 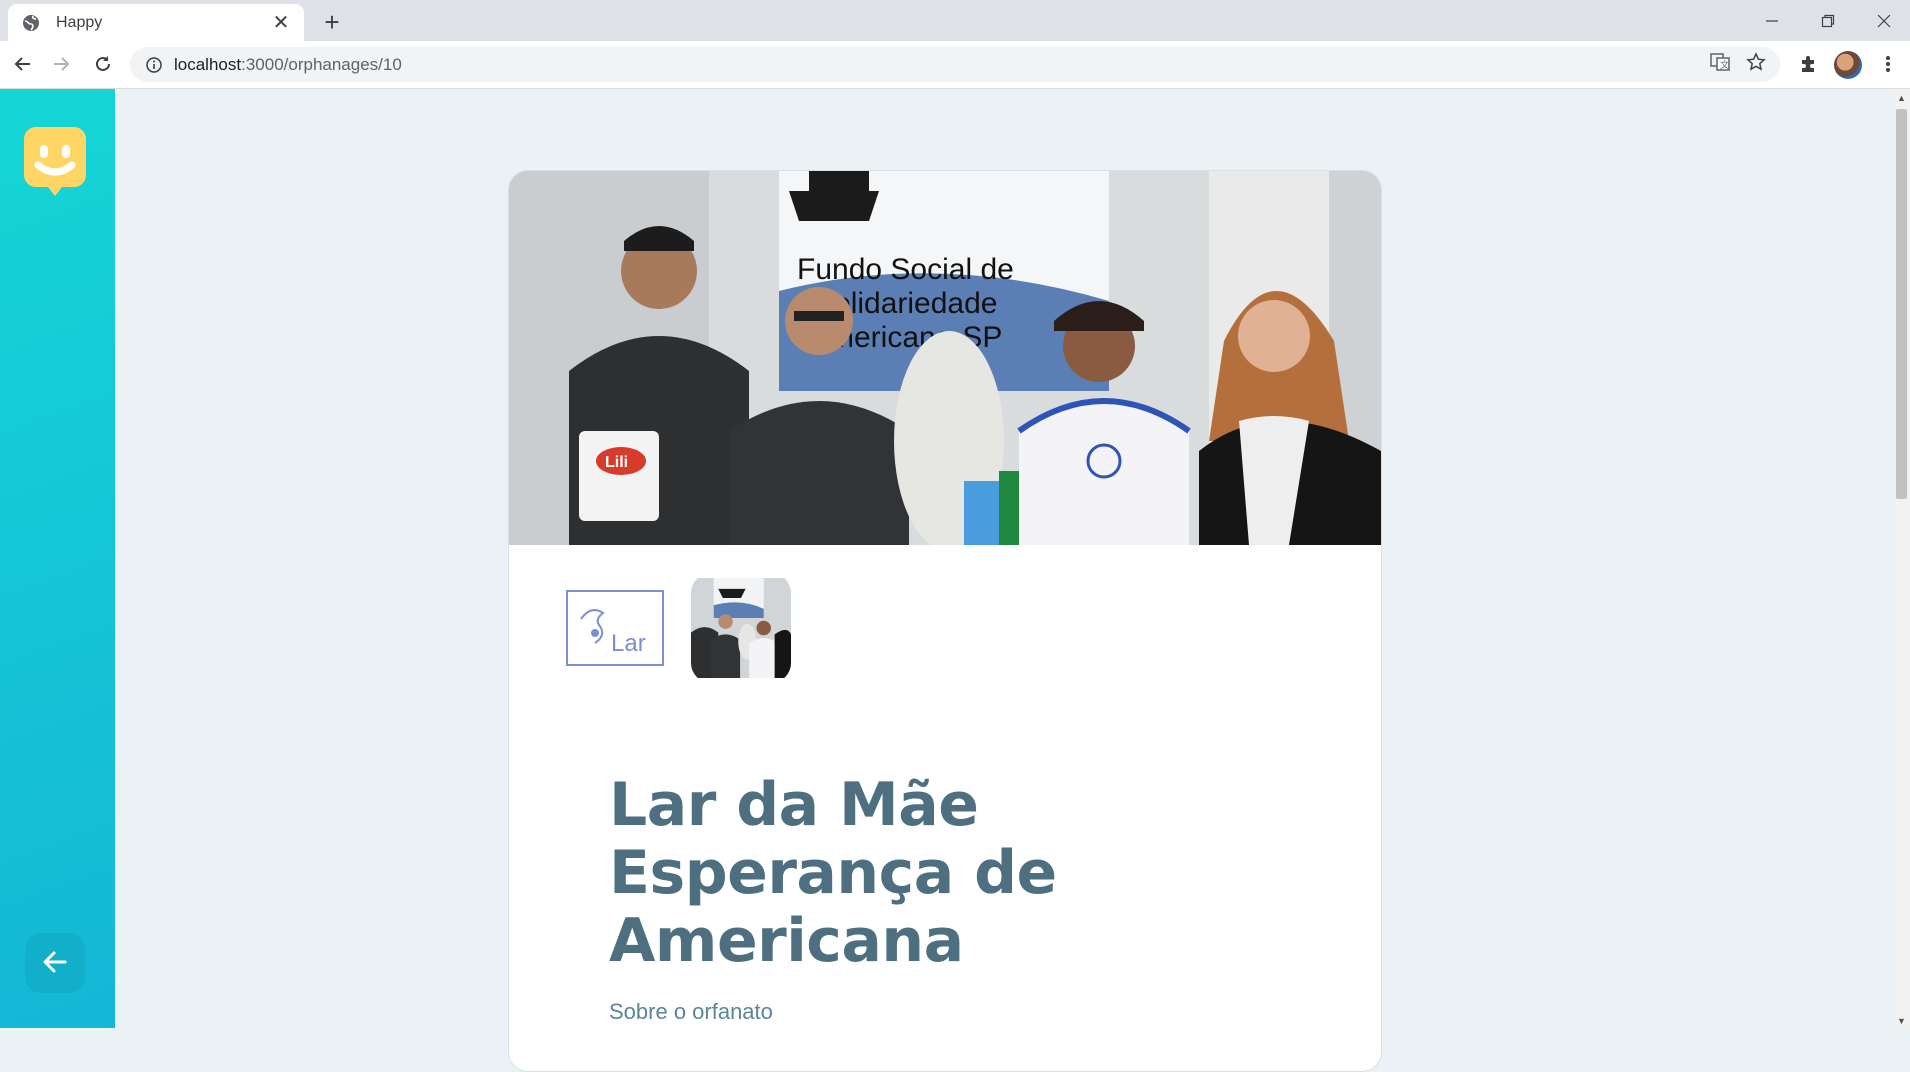 I want to click on translate-icon: 文, so click(x=1720, y=64).